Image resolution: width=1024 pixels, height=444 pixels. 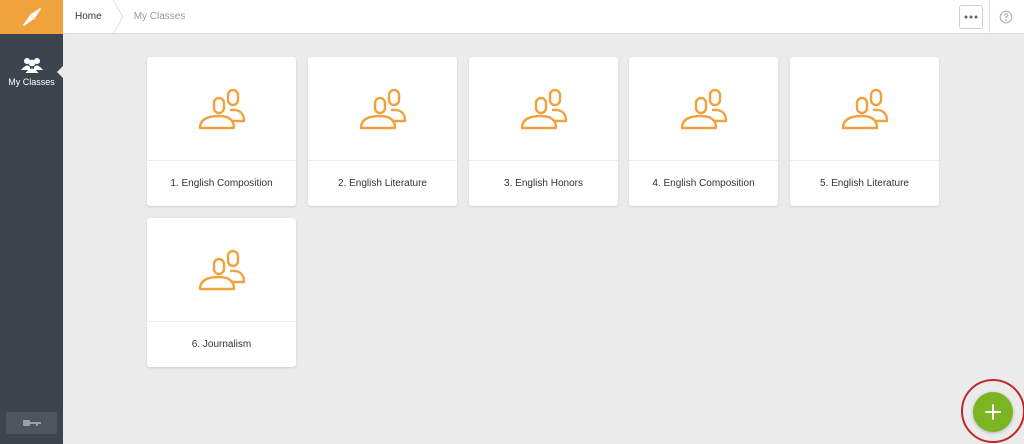 What do you see at coordinates (382, 131) in the screenshot?
I see `class-card: 2. English Literature` at bounding box center [382, 131].